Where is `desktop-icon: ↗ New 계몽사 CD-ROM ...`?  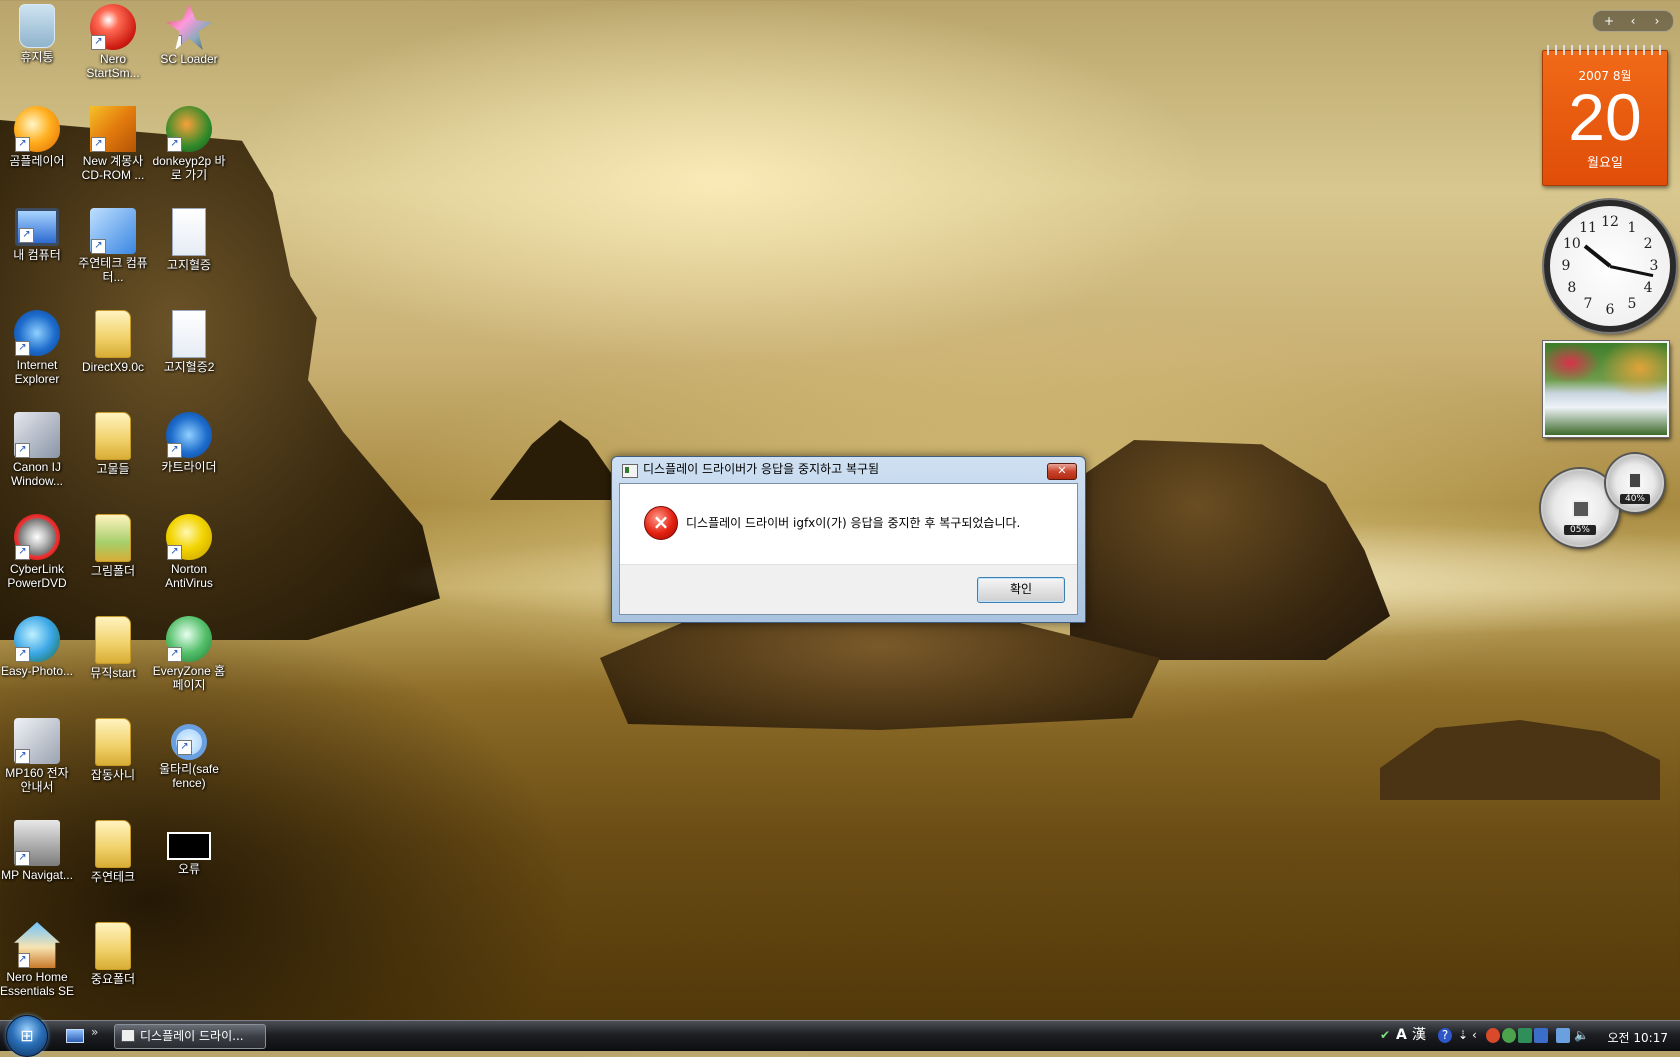 desktop-icon: ↗ New 계몽사 CD-ROM ... is located at coordinates (113, 144).